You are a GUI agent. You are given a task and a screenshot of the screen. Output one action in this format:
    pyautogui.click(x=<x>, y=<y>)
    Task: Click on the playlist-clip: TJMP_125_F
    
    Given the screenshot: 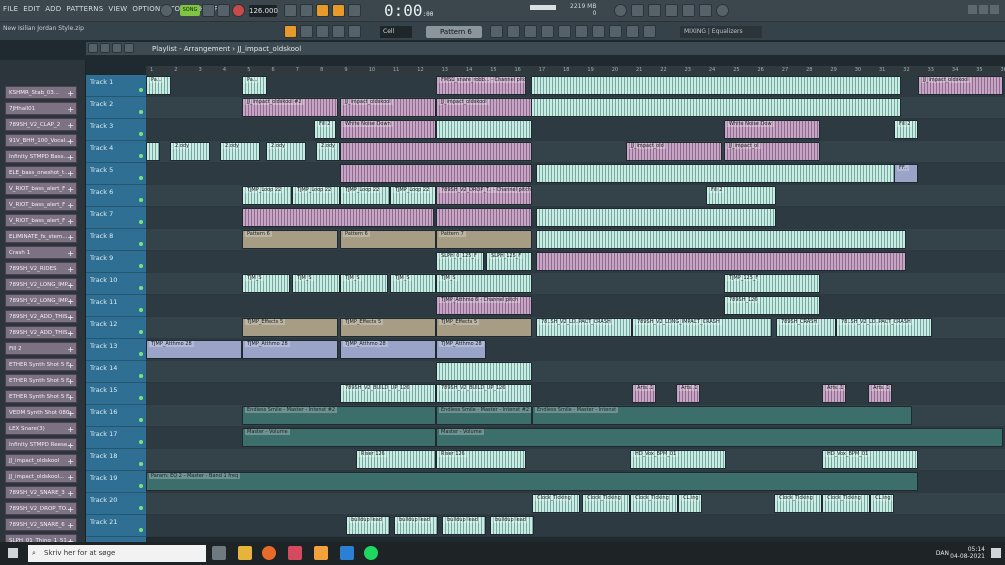 What is the action you would take?
    pyautogui.click(x=772, y=283)
    